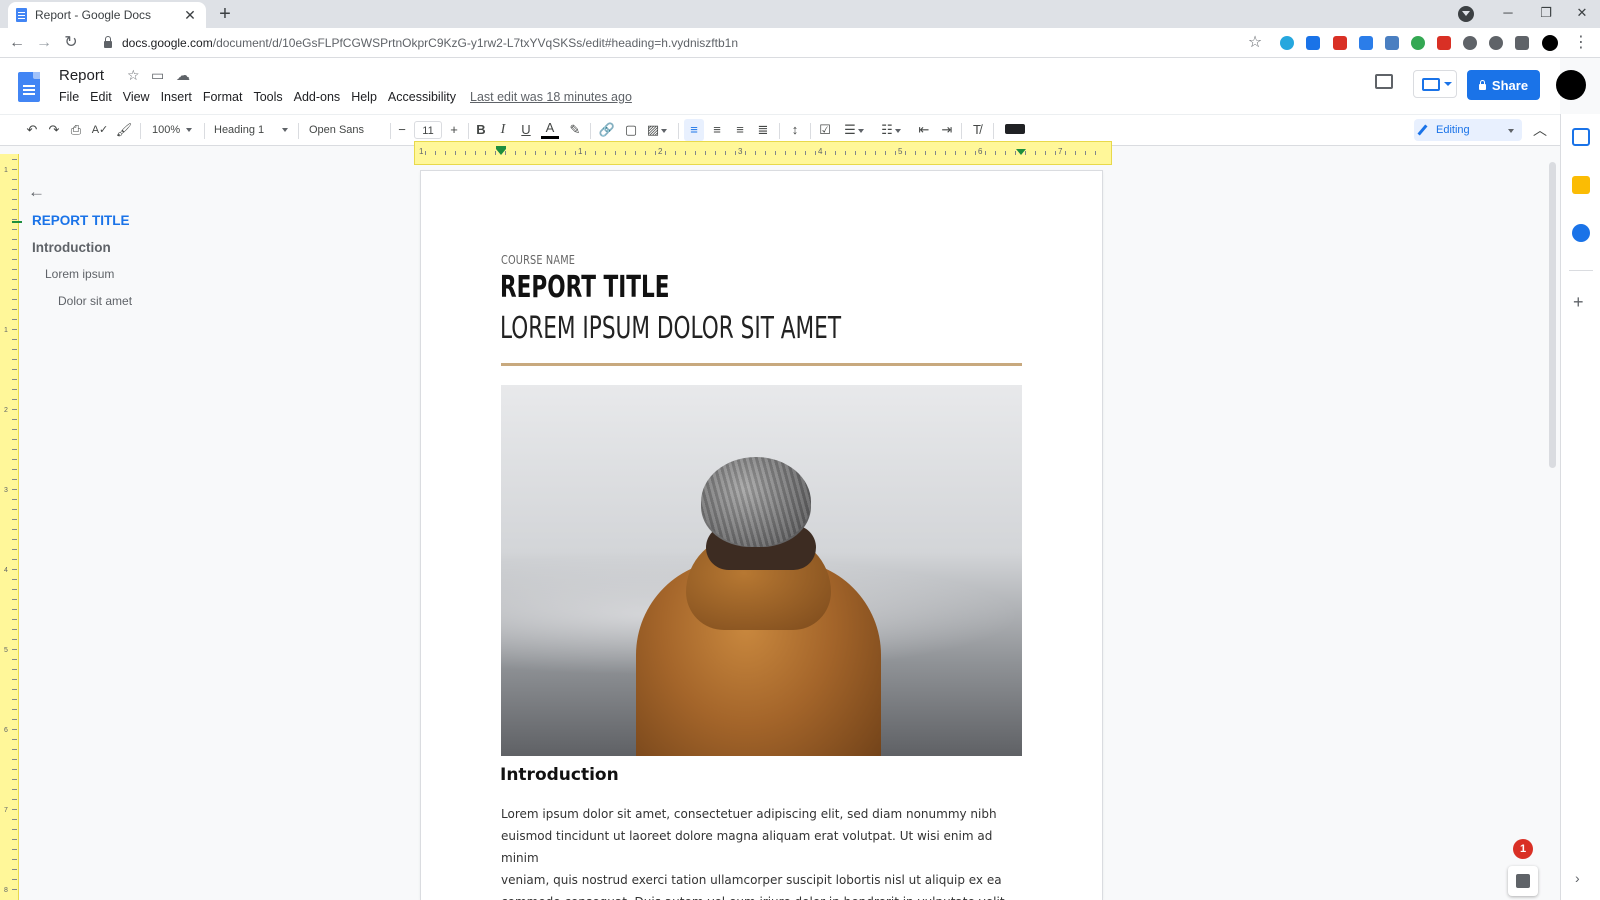  I want to click on hide-menus-chevron-up-icon: ︿, so click(1540, 130).